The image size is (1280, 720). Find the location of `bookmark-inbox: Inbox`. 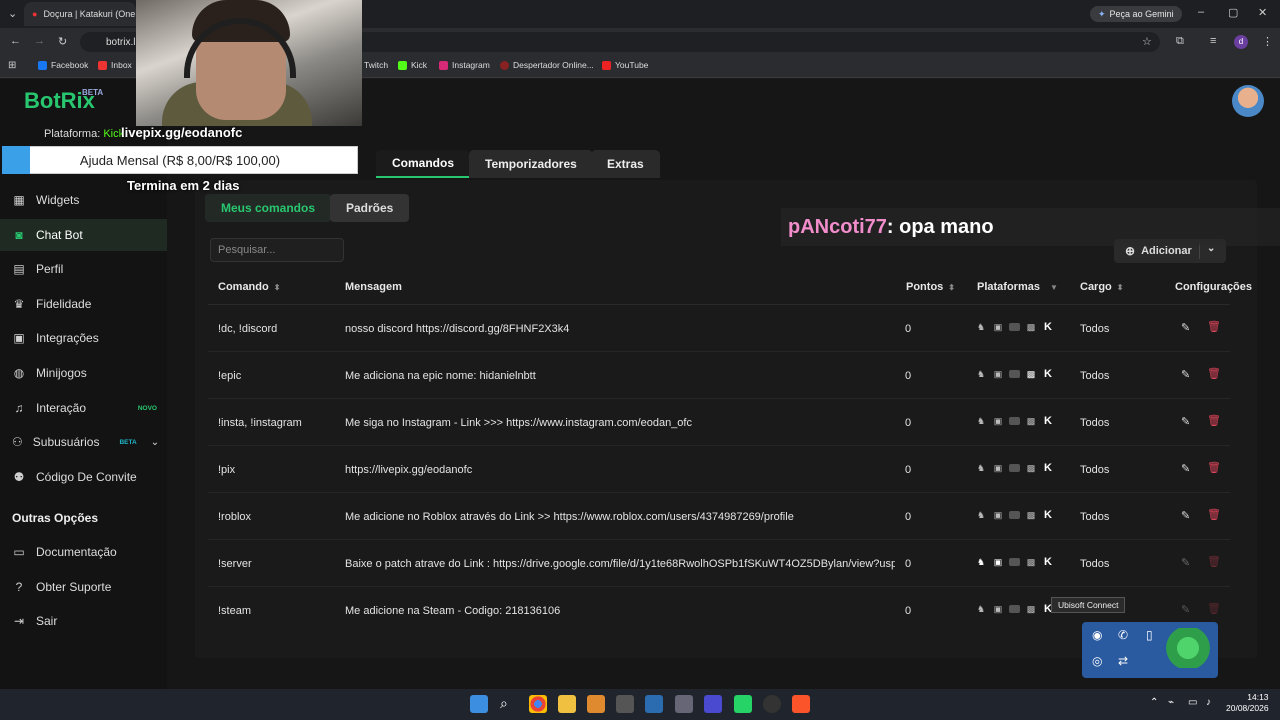

bookmark-inbox: Inbox is located at coordinates (115, 65).